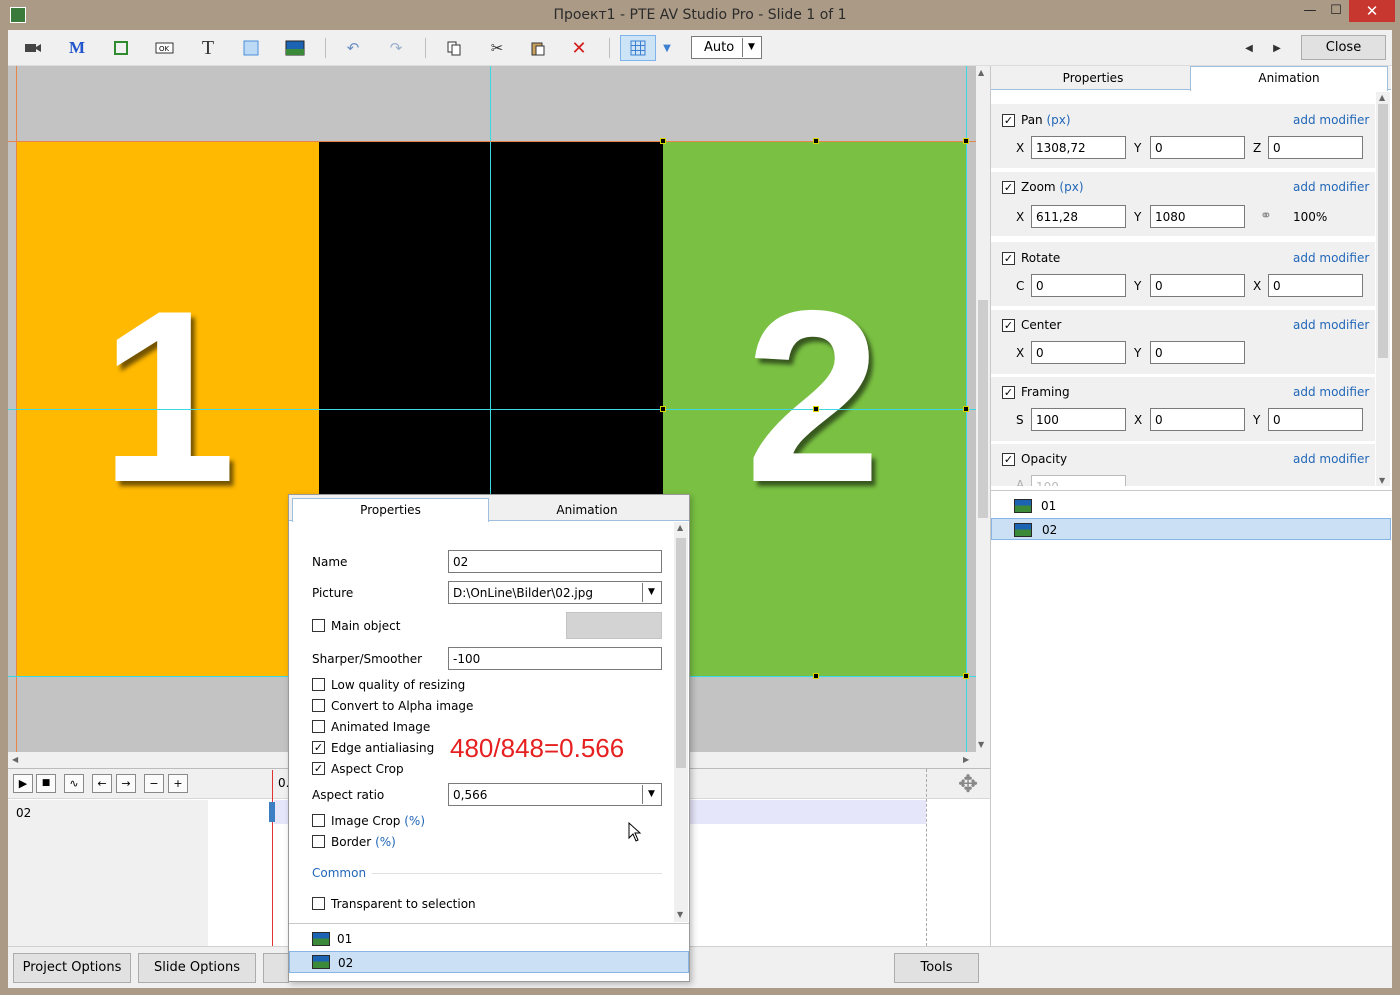 The height and width of the screenshot is (995, 1400). I want to click on zoom-y-input: 1080, so click(1197, 216).